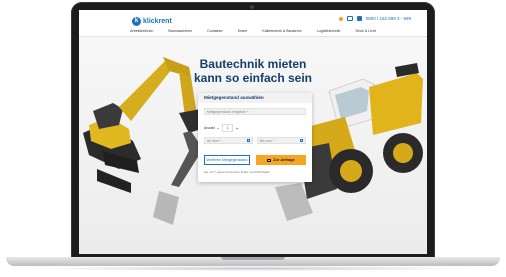 The width and height of the screenshot is (506, 277). I want to click on quantity-label: Anzahl, so click(209, 128).